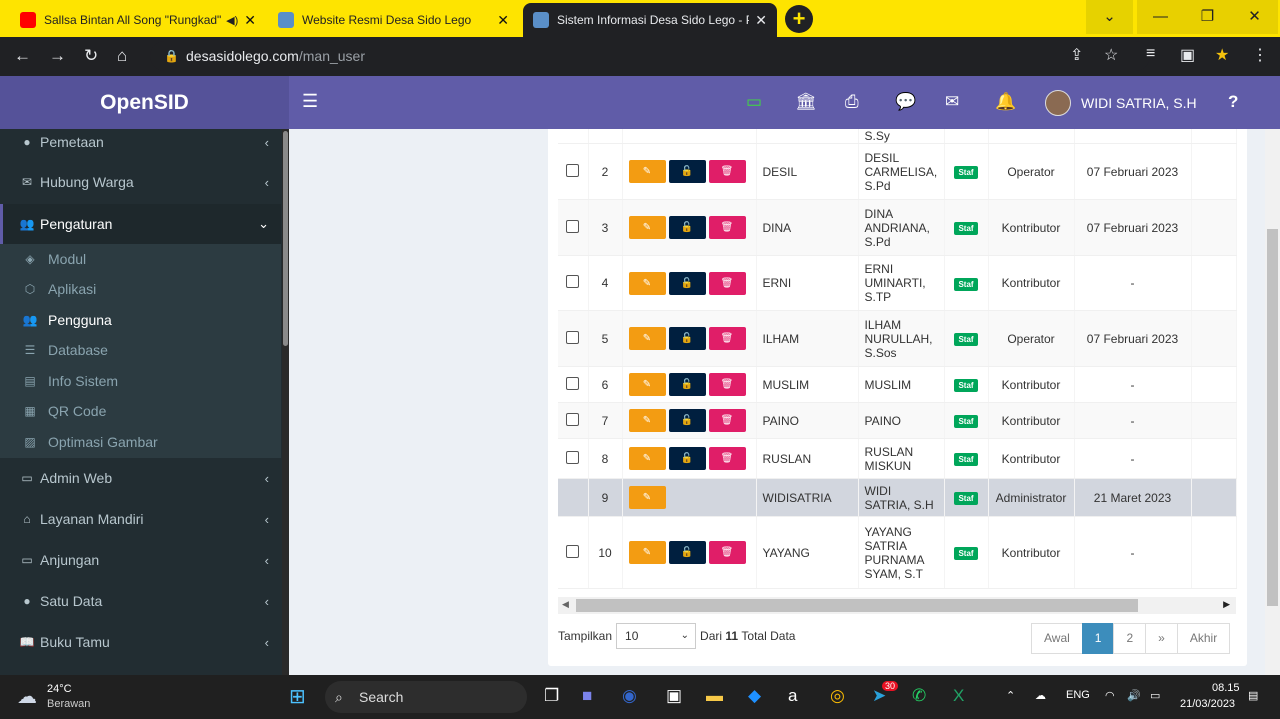 The width and height of the screenshot is (1280, 719). What do you see at coordinates (1150, 54) in the screenshot?
I see `media-control-icon: ≡` at bounding box center [1150, 54].